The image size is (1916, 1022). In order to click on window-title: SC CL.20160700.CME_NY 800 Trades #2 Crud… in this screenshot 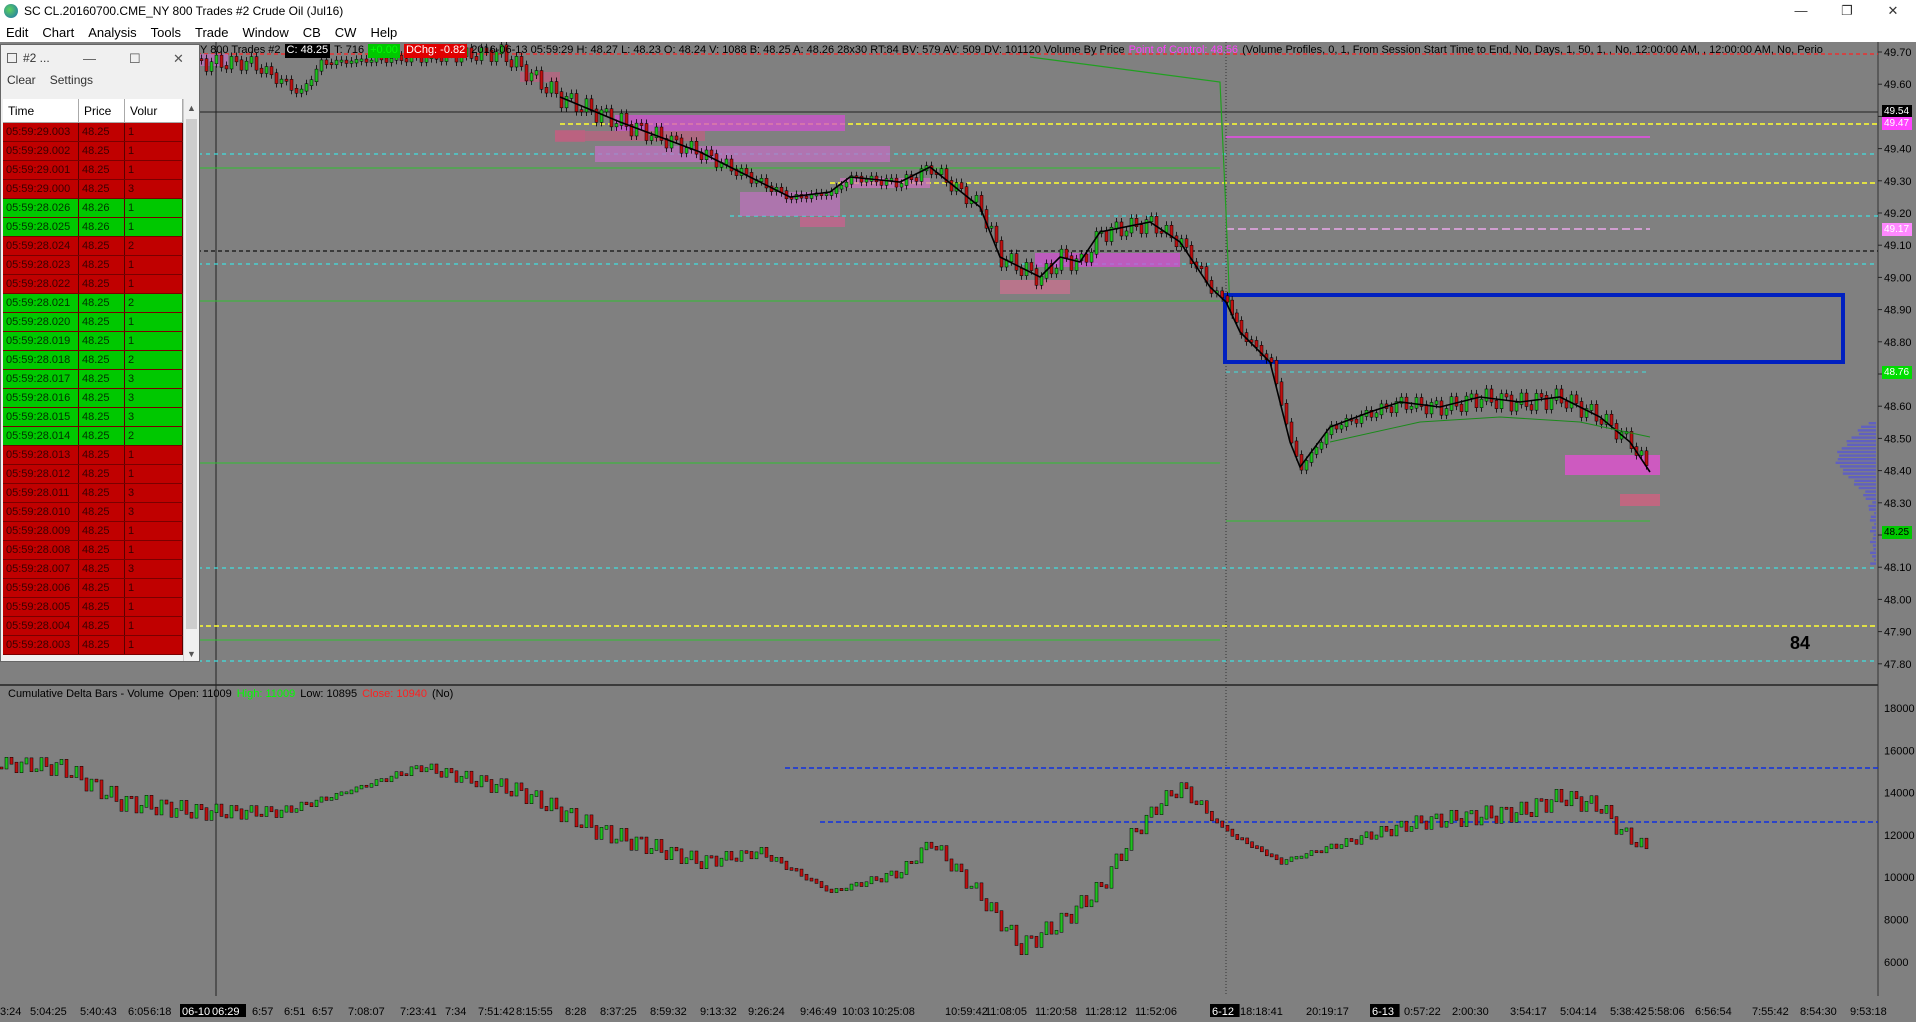, I will do `click(184, 11)`.